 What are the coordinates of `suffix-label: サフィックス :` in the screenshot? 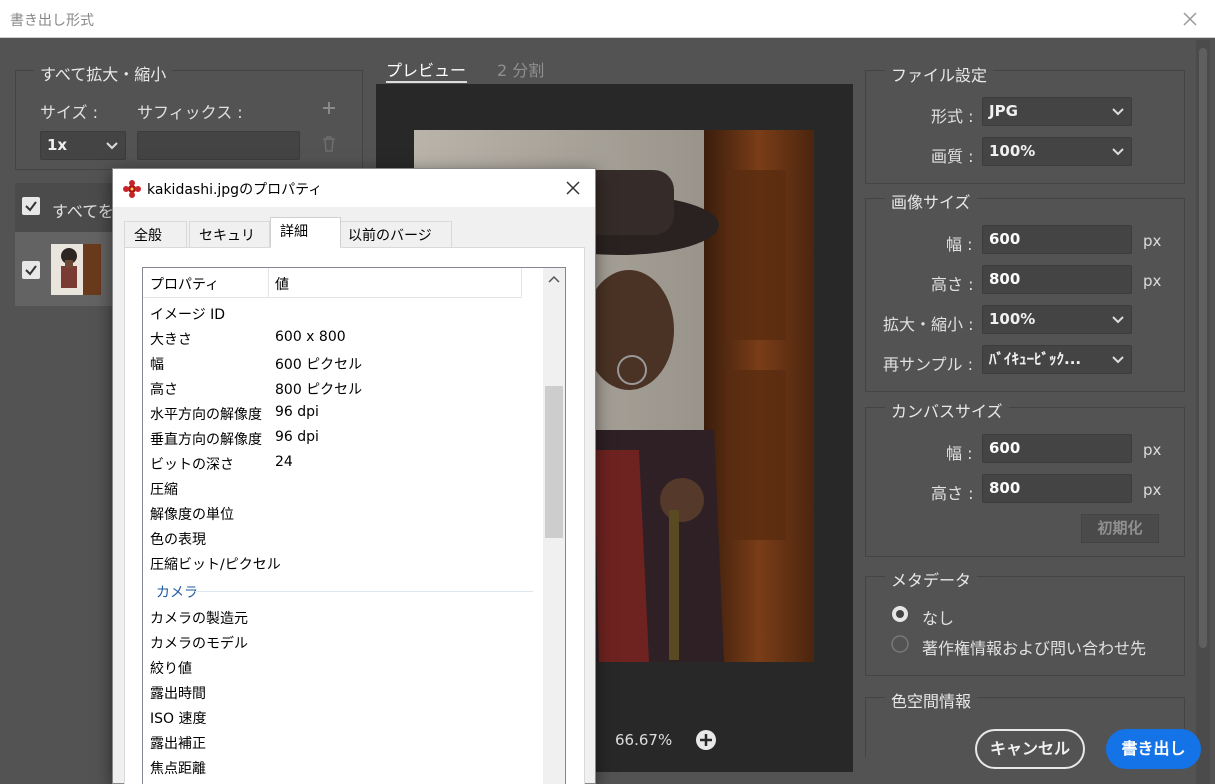 It's located at (190, 112).